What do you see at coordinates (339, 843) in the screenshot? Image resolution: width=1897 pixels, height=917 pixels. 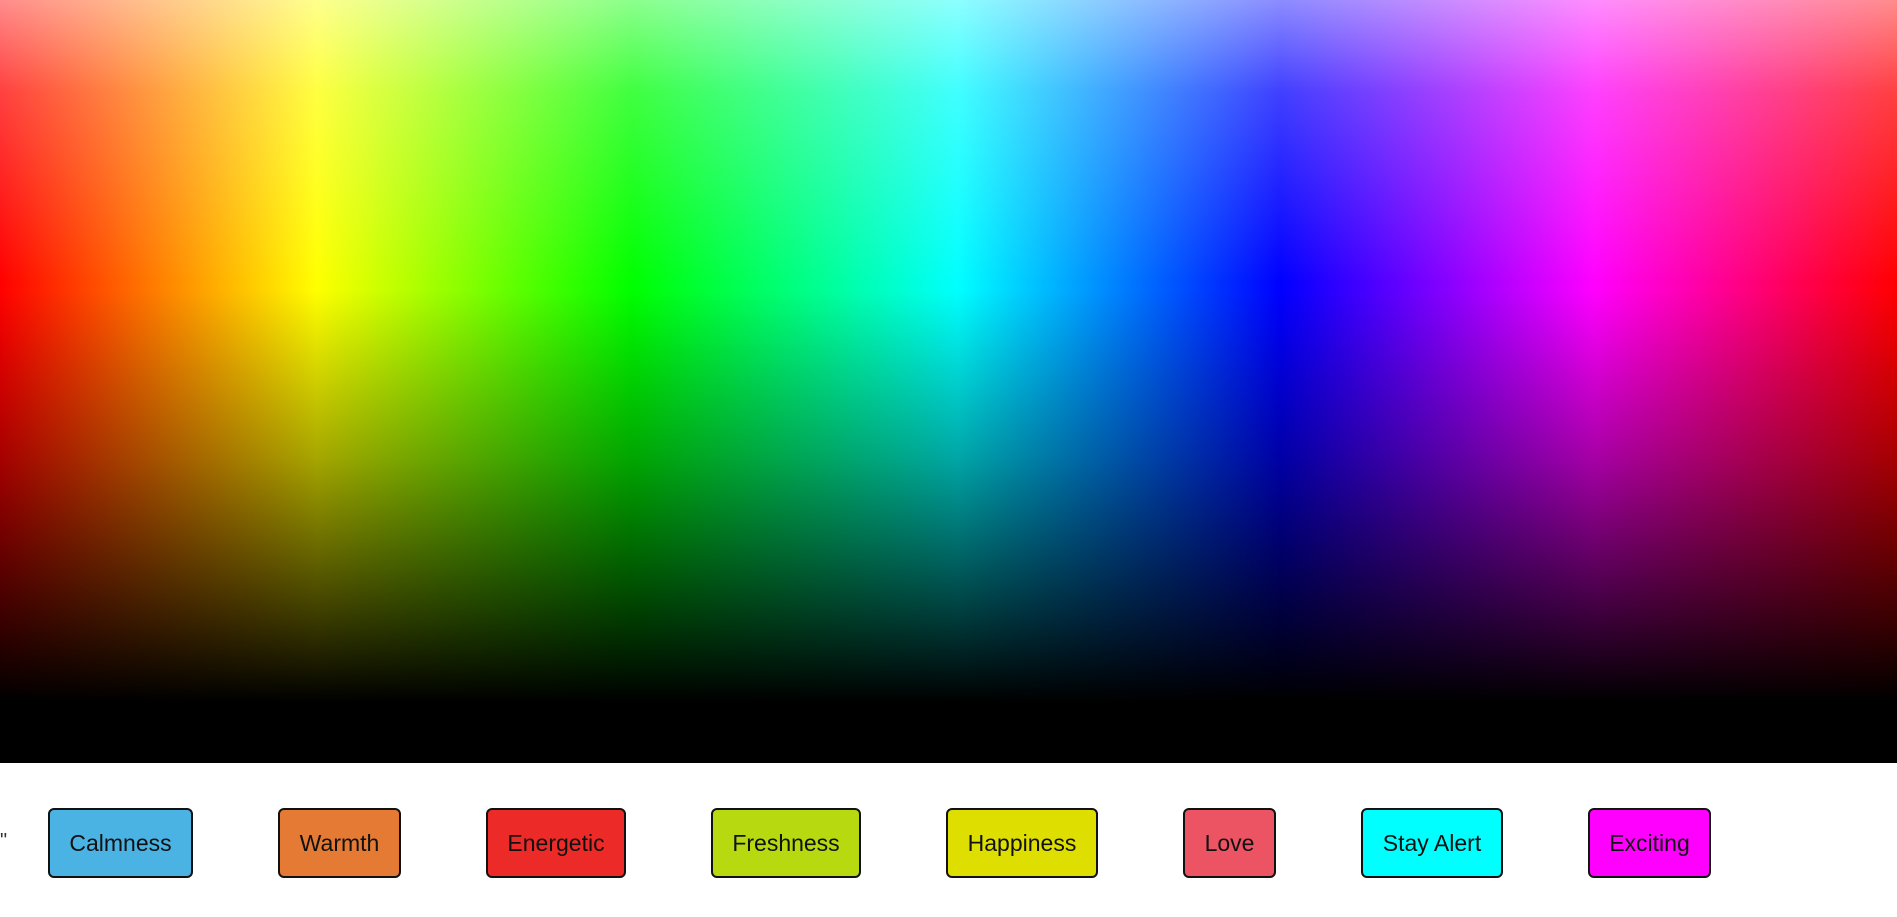 I see `mood-button-warmth: Warmth` at bounding box center [339, 843].